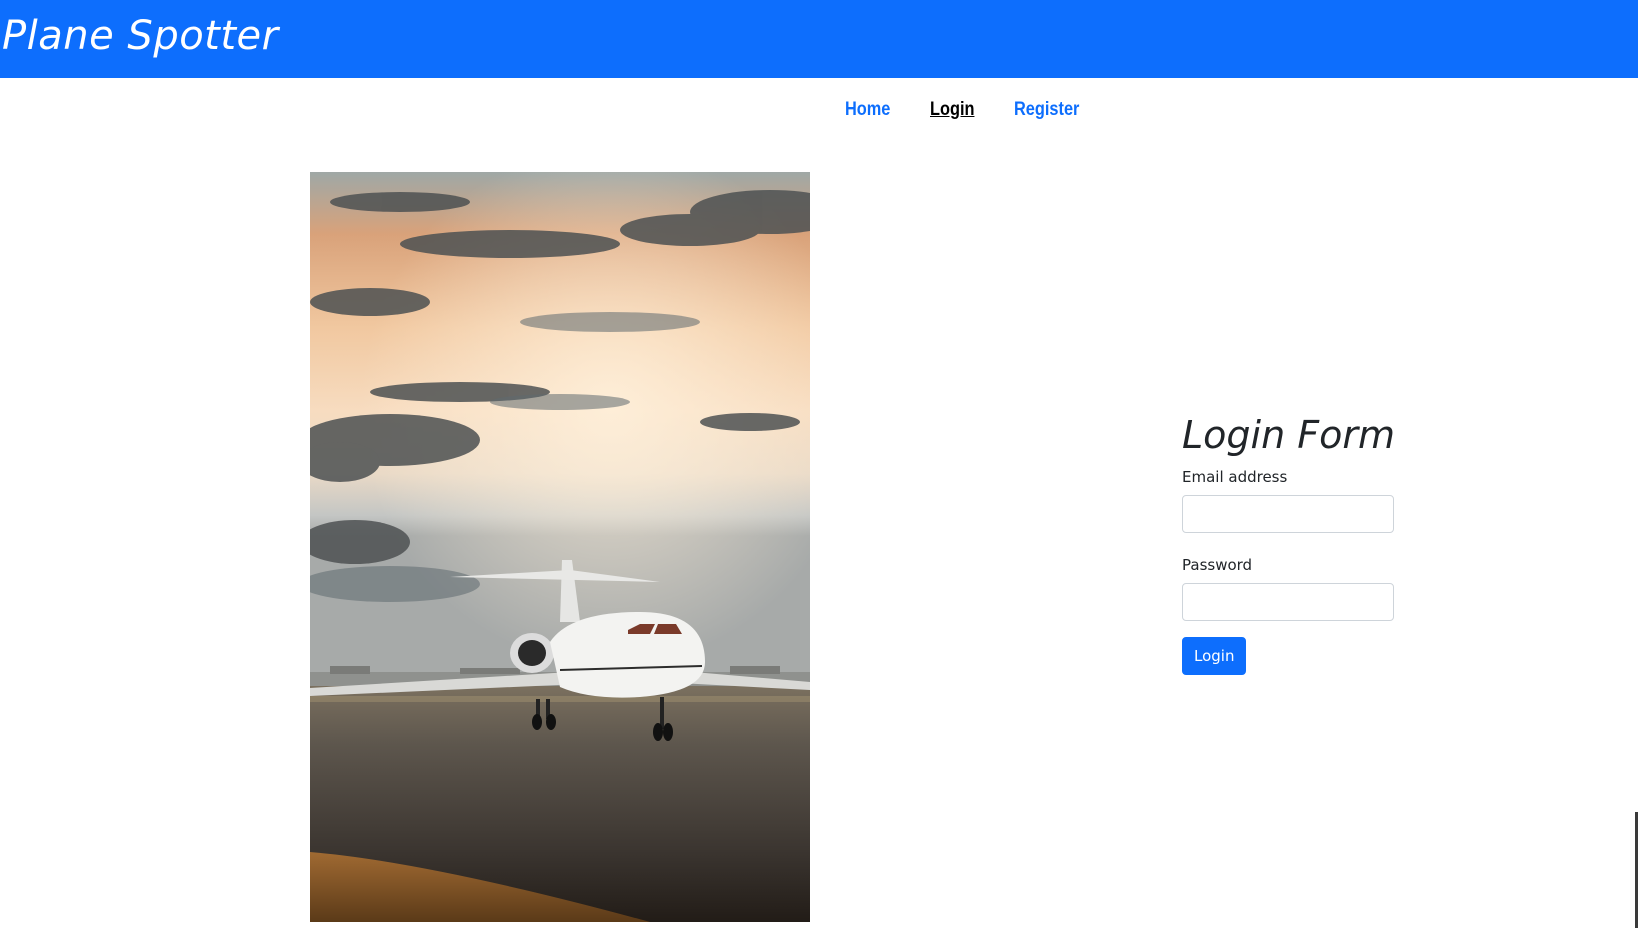  Describe the element at coordinates (952, 110) in the screenshot. I see `nav-login-link: Login` at that location.